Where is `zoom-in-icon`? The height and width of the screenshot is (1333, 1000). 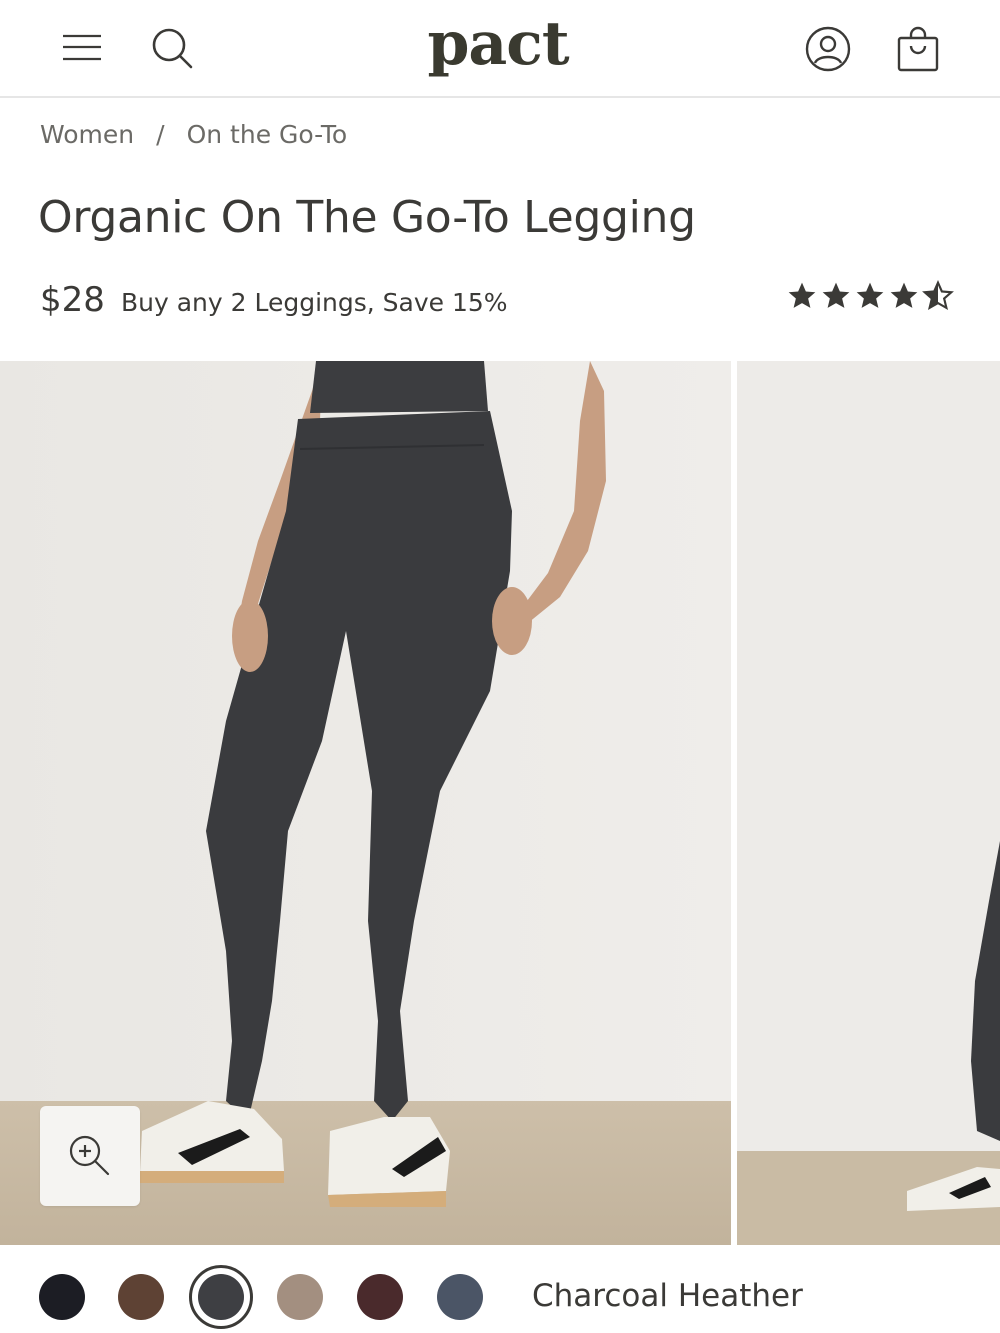 zoom-in-icon is located at coordinates (89, 1155).